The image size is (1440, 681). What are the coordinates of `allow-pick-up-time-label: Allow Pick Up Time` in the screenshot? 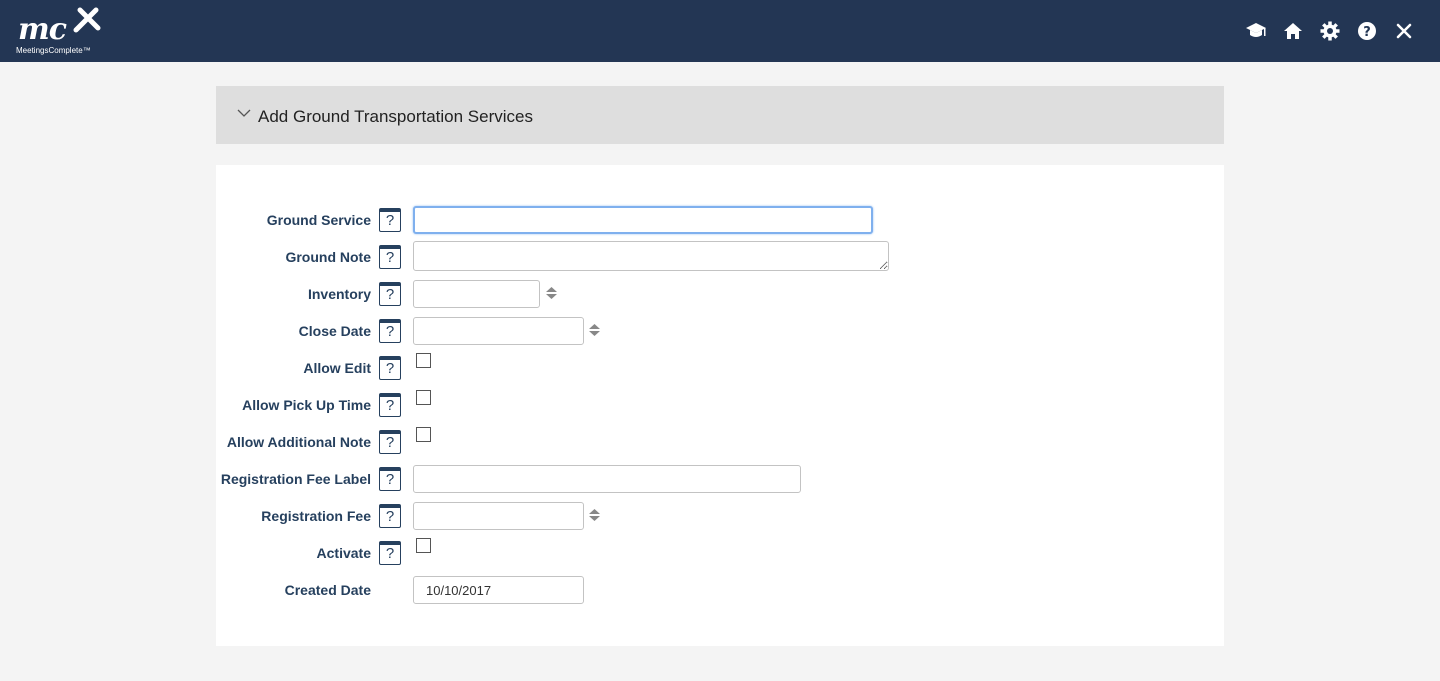 It's located at (306, 405).